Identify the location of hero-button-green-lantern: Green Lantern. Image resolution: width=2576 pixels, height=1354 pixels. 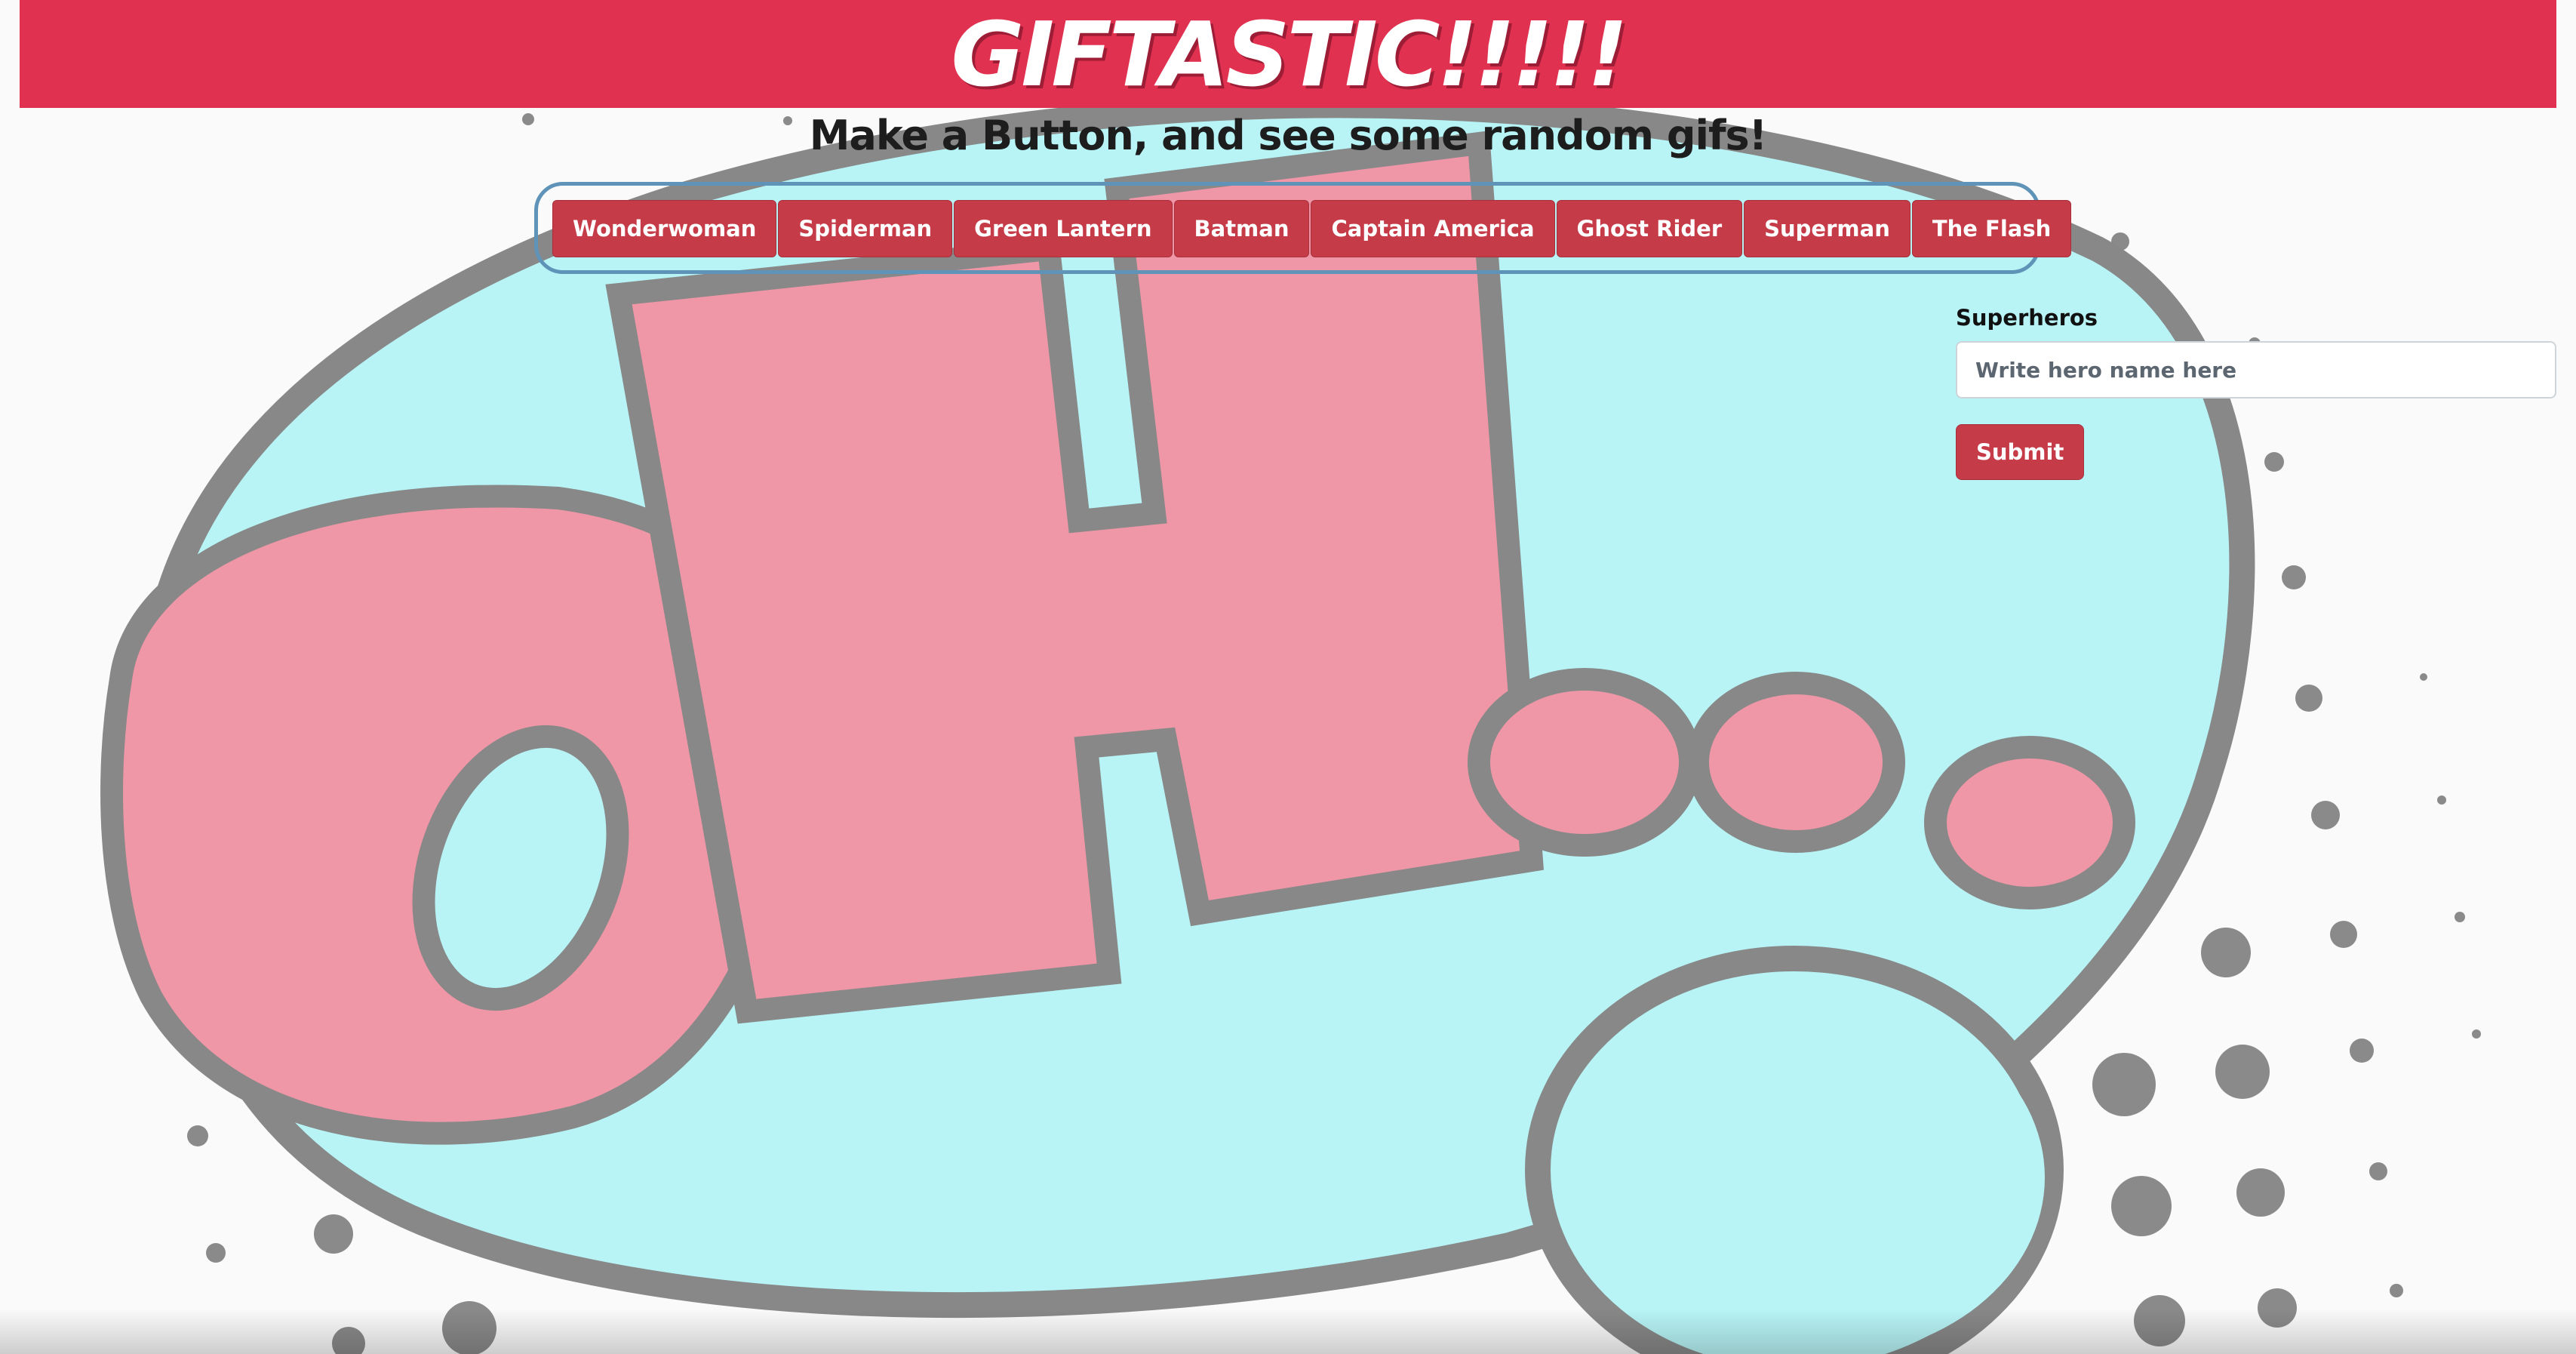
(1063, 229).